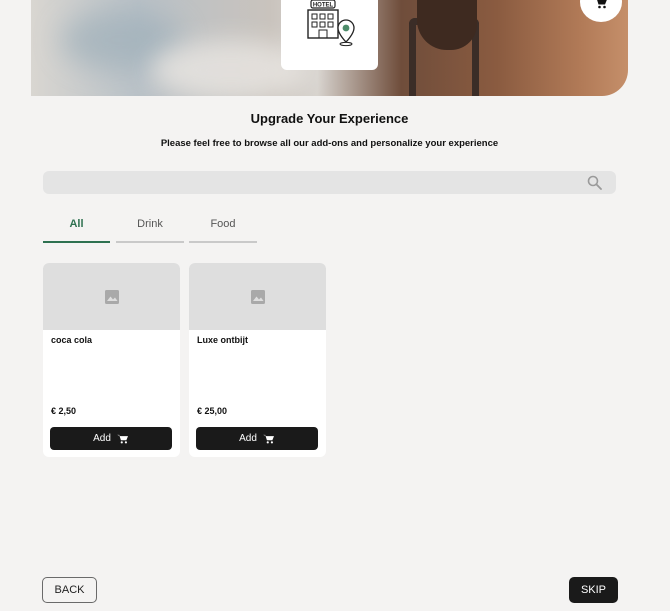 The image size is (670, 611). What do you see at coordinates (222, 340) in the screenshot?
I see `product-name: Luxe ontbijt` at bounding box center [222, 340].